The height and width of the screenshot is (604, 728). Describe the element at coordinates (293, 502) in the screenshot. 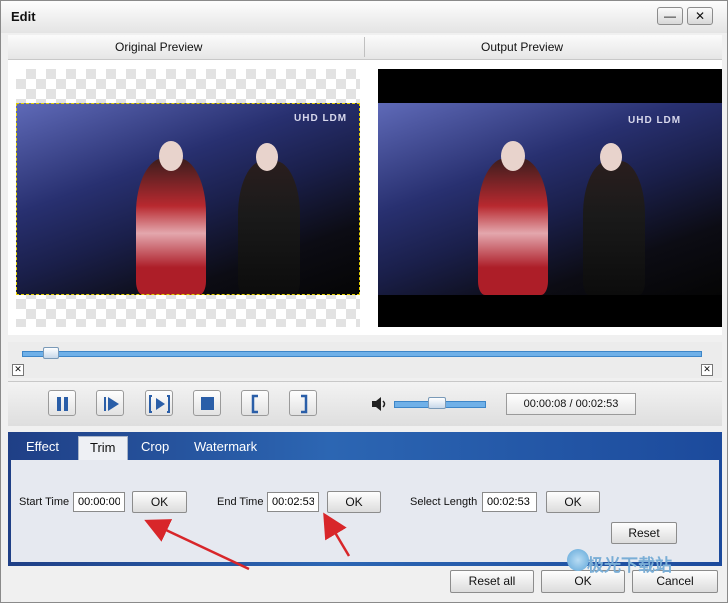

I see `end-time-field` at that location.